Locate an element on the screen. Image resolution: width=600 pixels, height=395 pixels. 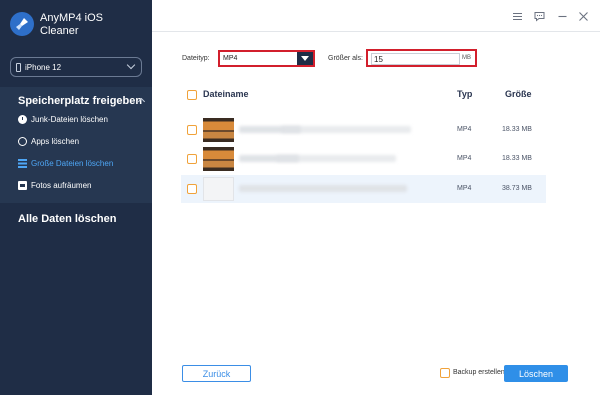
table-row: MP4 38.73 MB is located at coordinates (363, 189).